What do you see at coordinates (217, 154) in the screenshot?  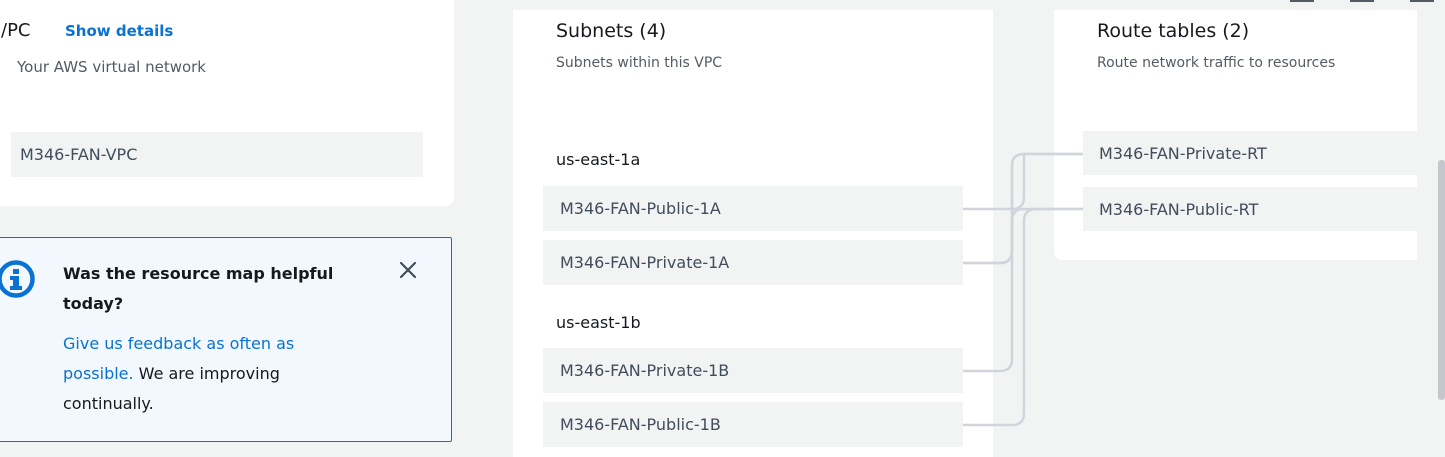 I see `vpc-resource: M346-FAN-VPC` at bounding box center [217, 154].